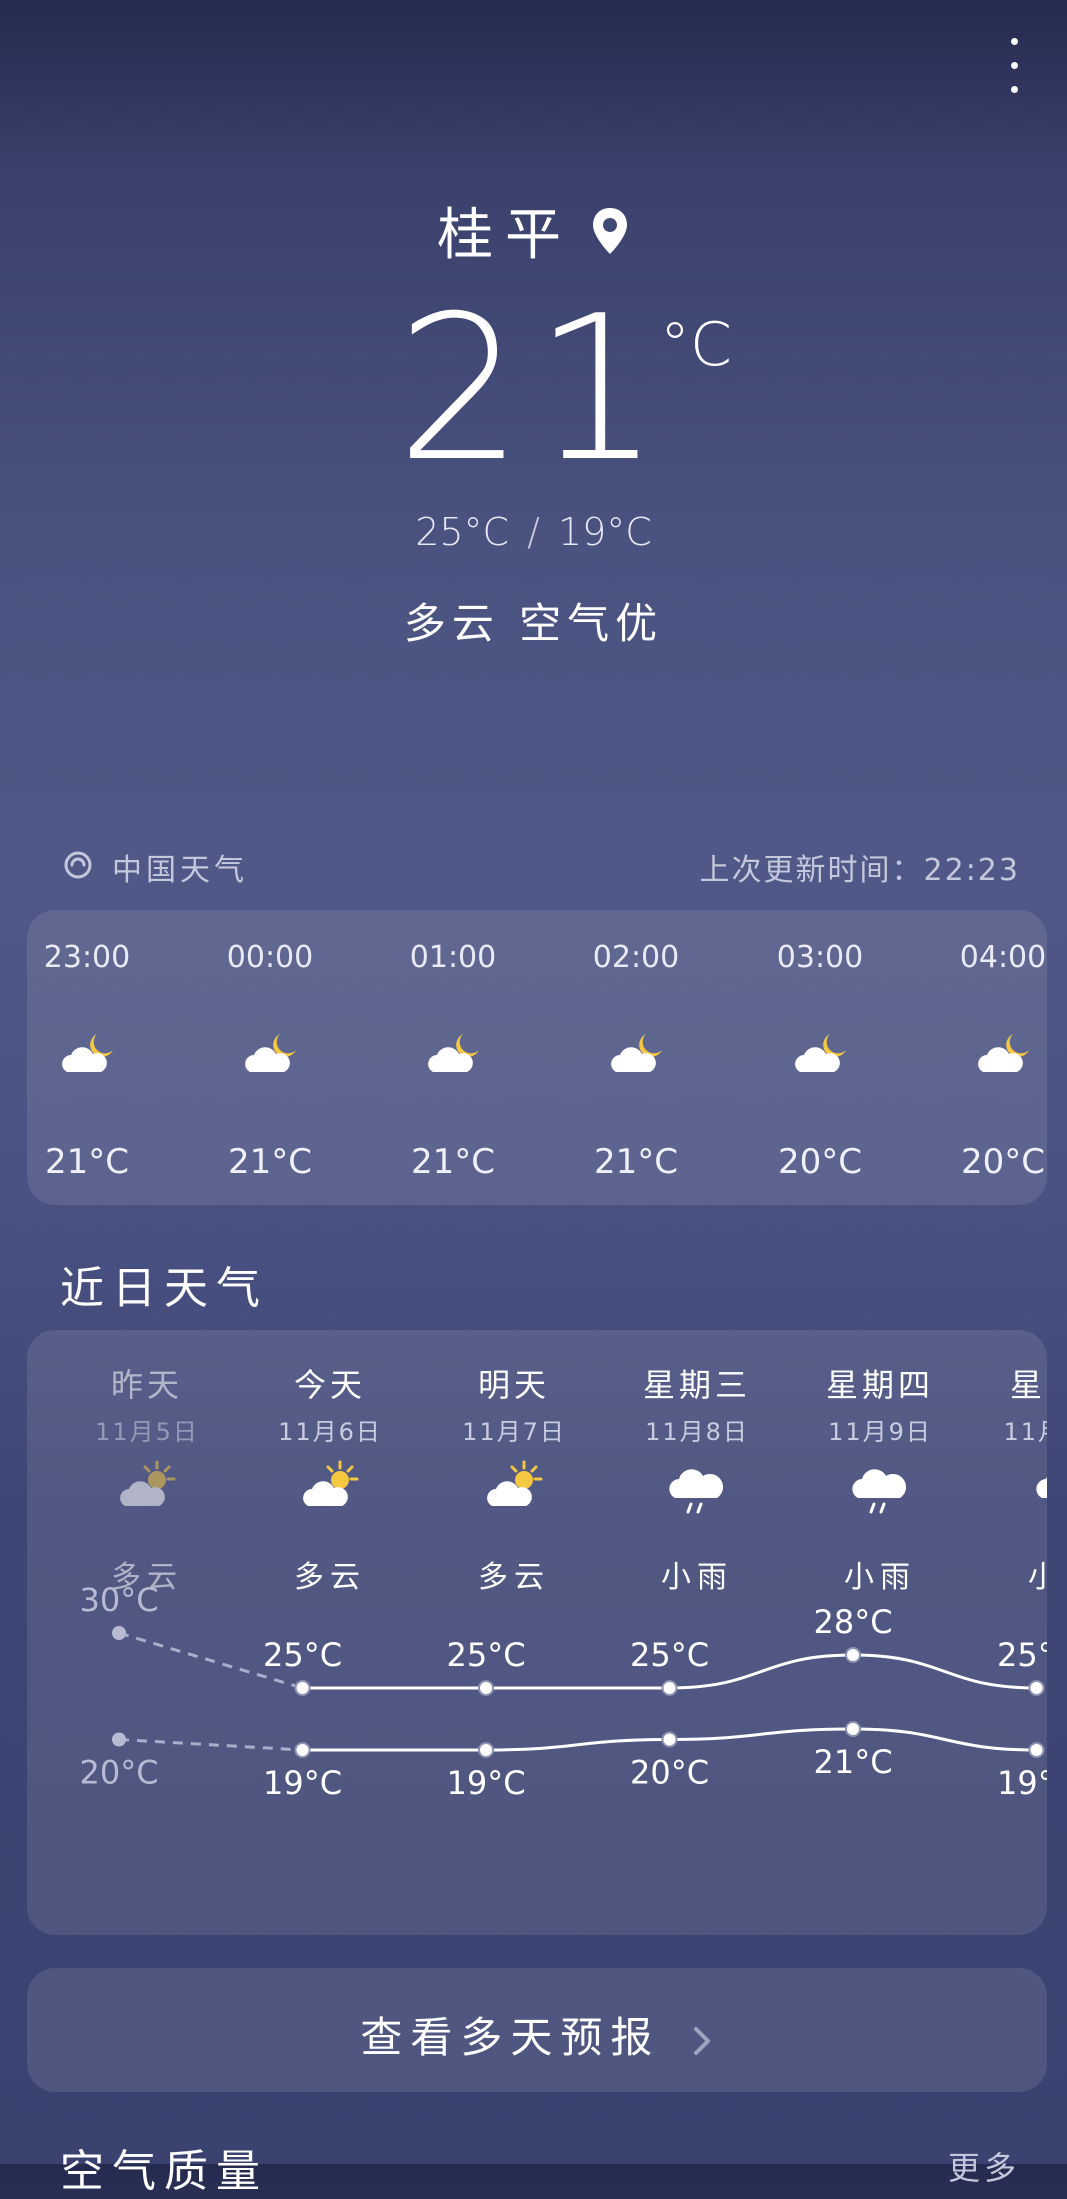 The width and height of the screenshot is (1067, 2199). I want to click on hourly-time: 02:00, so click(636, 957).